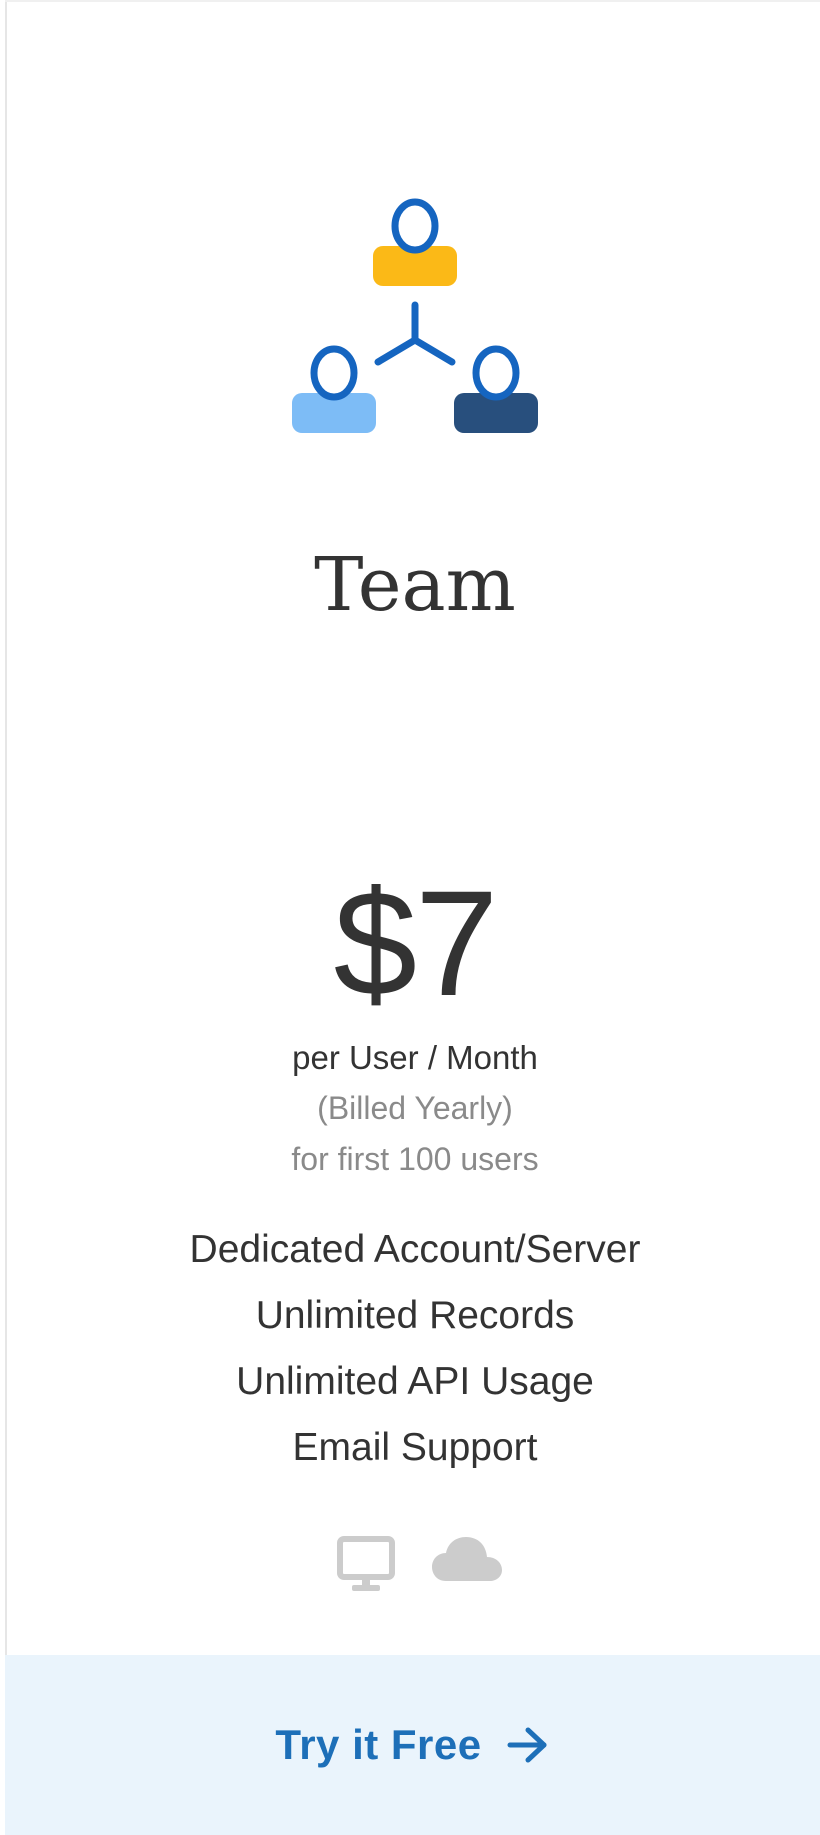 The width and height of the screenshot is (820, 1835). What do you see at coordinates (415, 585) in the screenshot?
I see `plan-name: Team` at bounding box center [415, 585].